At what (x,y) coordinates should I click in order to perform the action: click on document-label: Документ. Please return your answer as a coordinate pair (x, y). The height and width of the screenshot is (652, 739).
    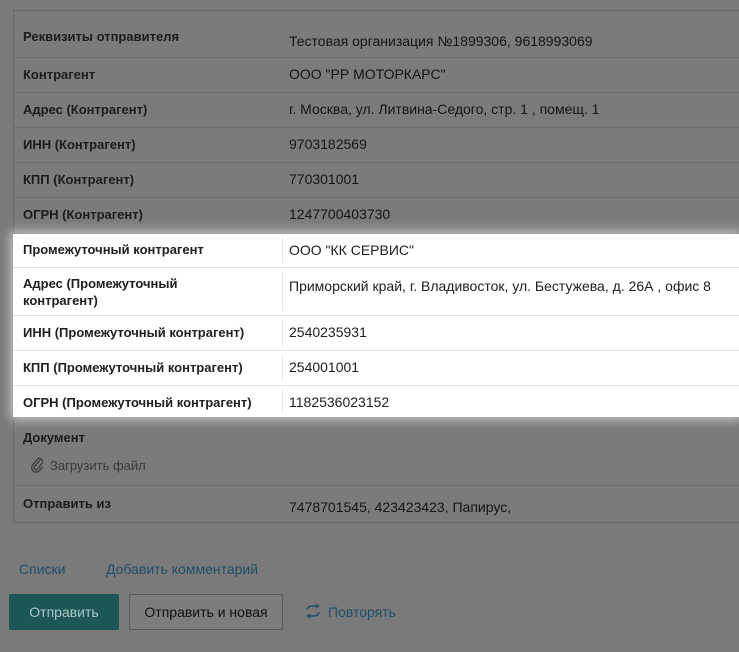
    Looking at the image, I should click on (54, 437).